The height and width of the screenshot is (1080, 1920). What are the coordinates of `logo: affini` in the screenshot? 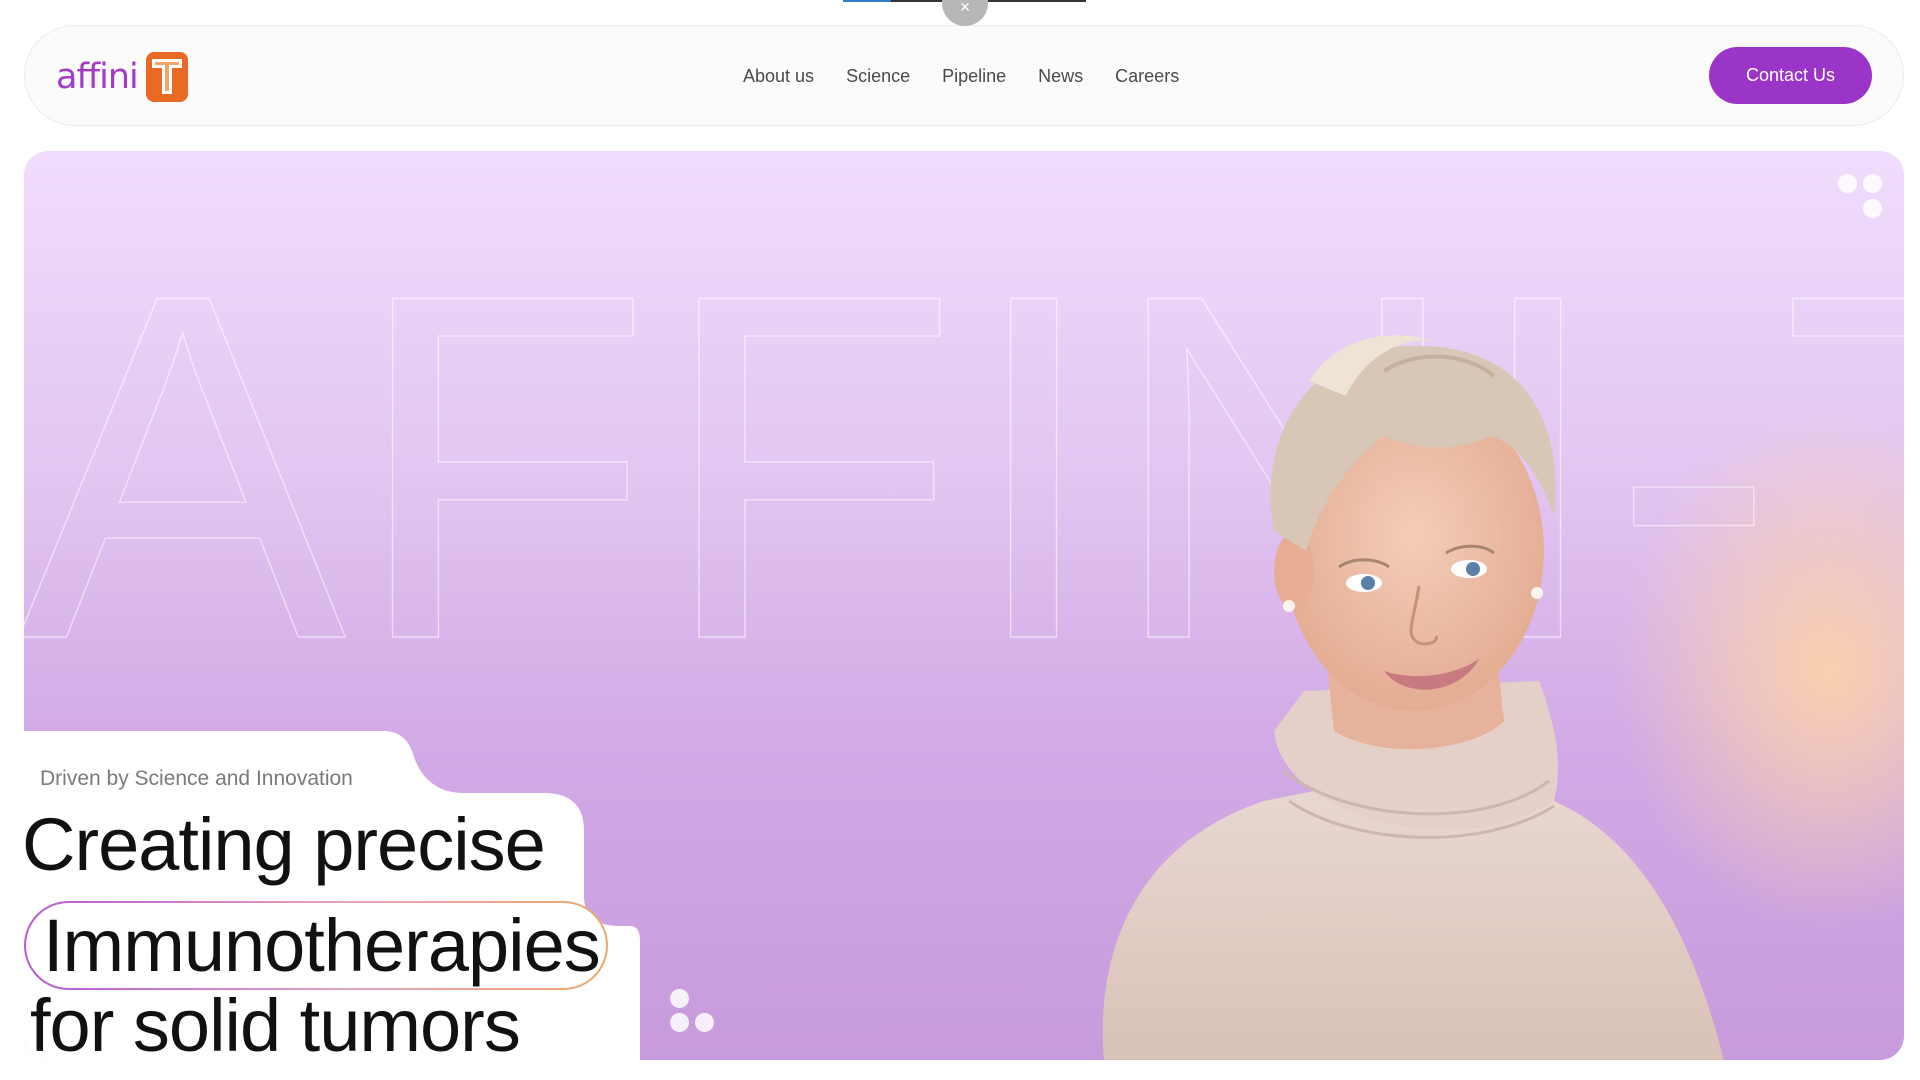 It's located at (136, 77).